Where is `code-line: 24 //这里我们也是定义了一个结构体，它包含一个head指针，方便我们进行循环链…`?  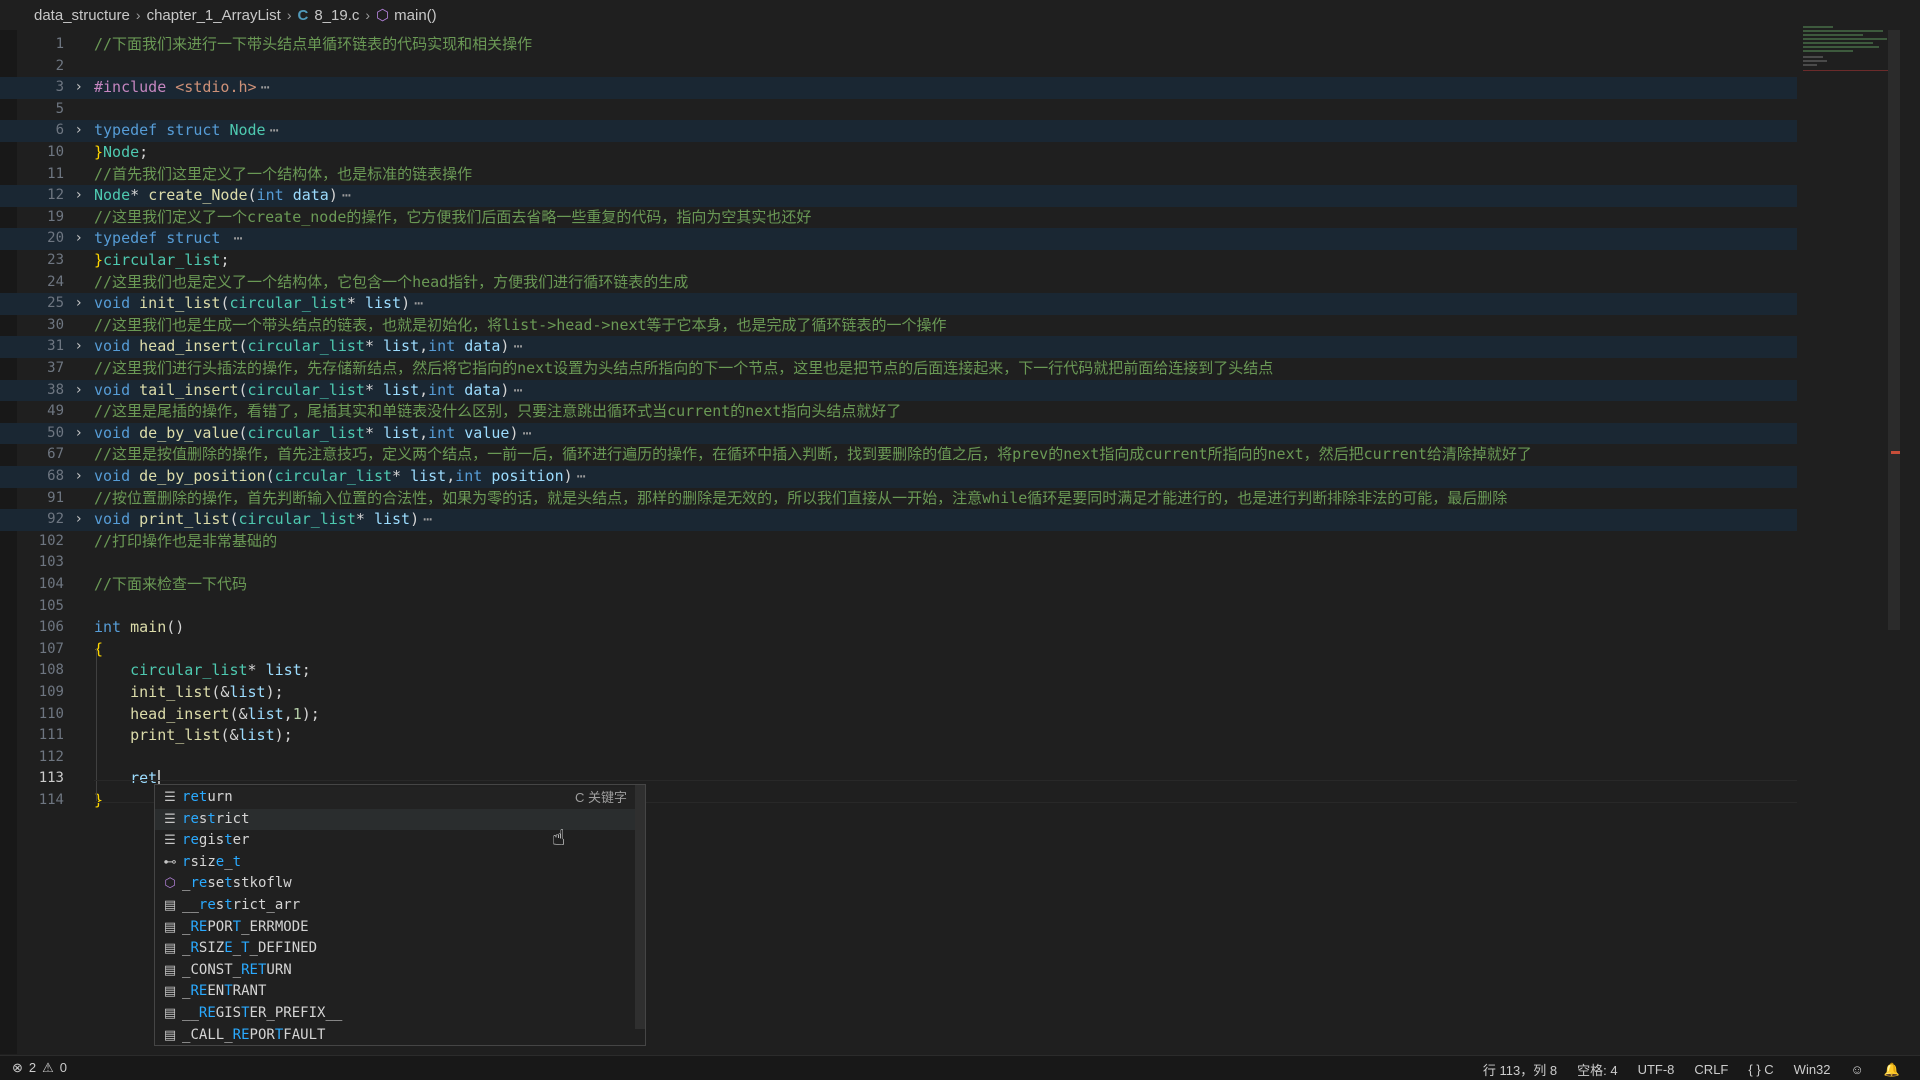
code-line: 24 //这里我们也是定义了一个结构体，它包含一个head指针，方便我们进行循环链… is located at coordinates (898, 283).